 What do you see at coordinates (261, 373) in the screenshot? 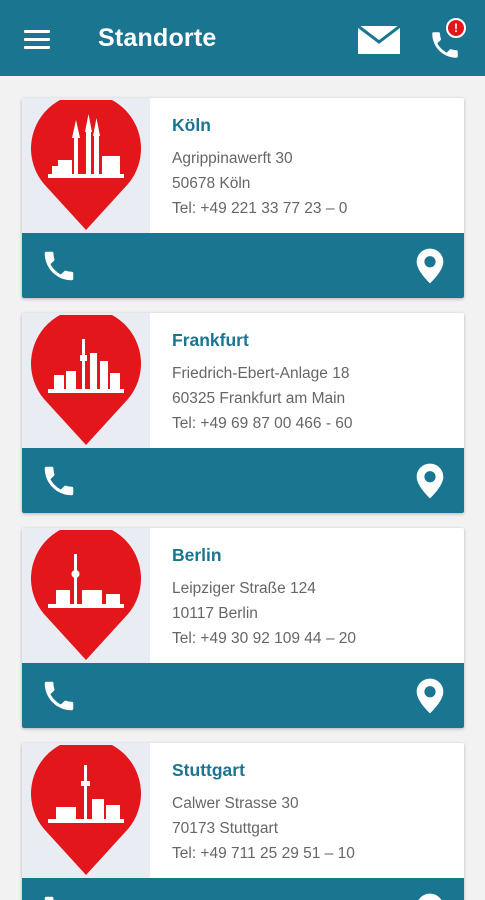
I see `street-address: Friedrich-Ebert-Anlage 18` at bounding box center [261, 373].